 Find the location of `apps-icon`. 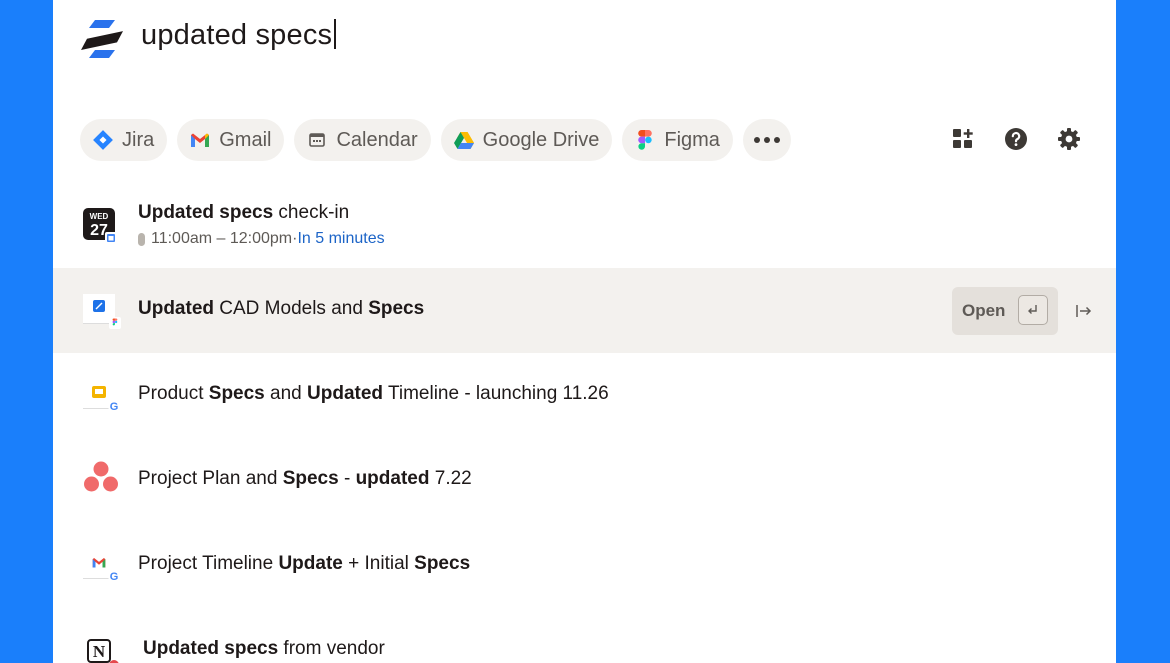

apps-icon is located at coordinates (963, 141).